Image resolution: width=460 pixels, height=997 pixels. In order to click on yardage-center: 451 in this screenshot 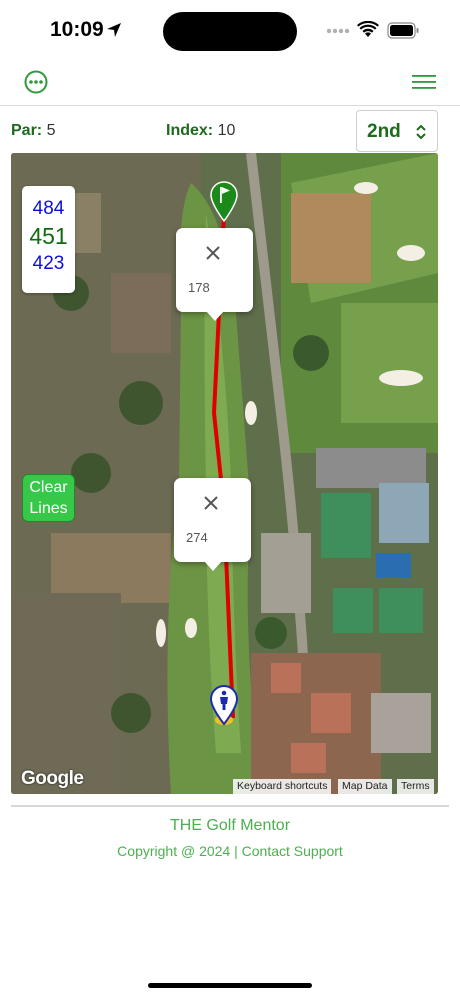, I will do `click(48, 236)`.